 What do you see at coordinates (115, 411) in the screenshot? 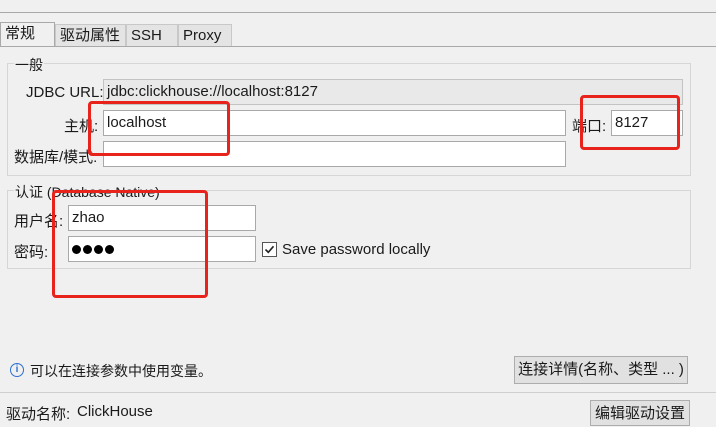
I see `driver-name-value: ClickHouse` at bounding box center [115, 411].